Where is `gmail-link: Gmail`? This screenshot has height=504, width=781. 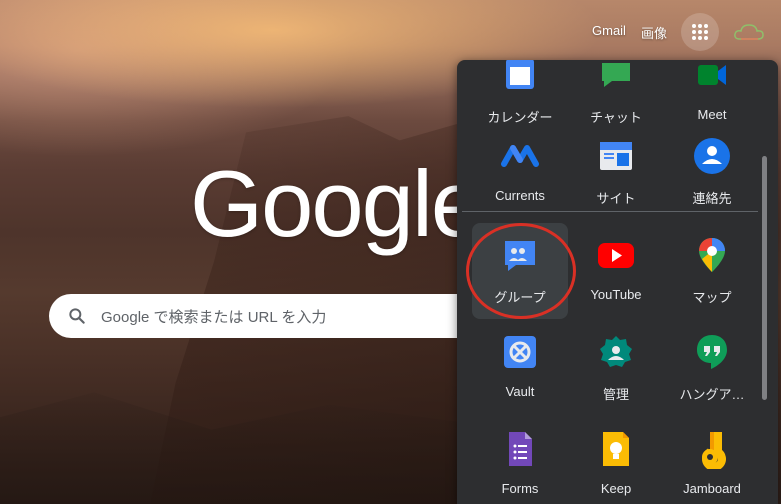 gmail-link: Gmail is located at coordinates (609, 30).